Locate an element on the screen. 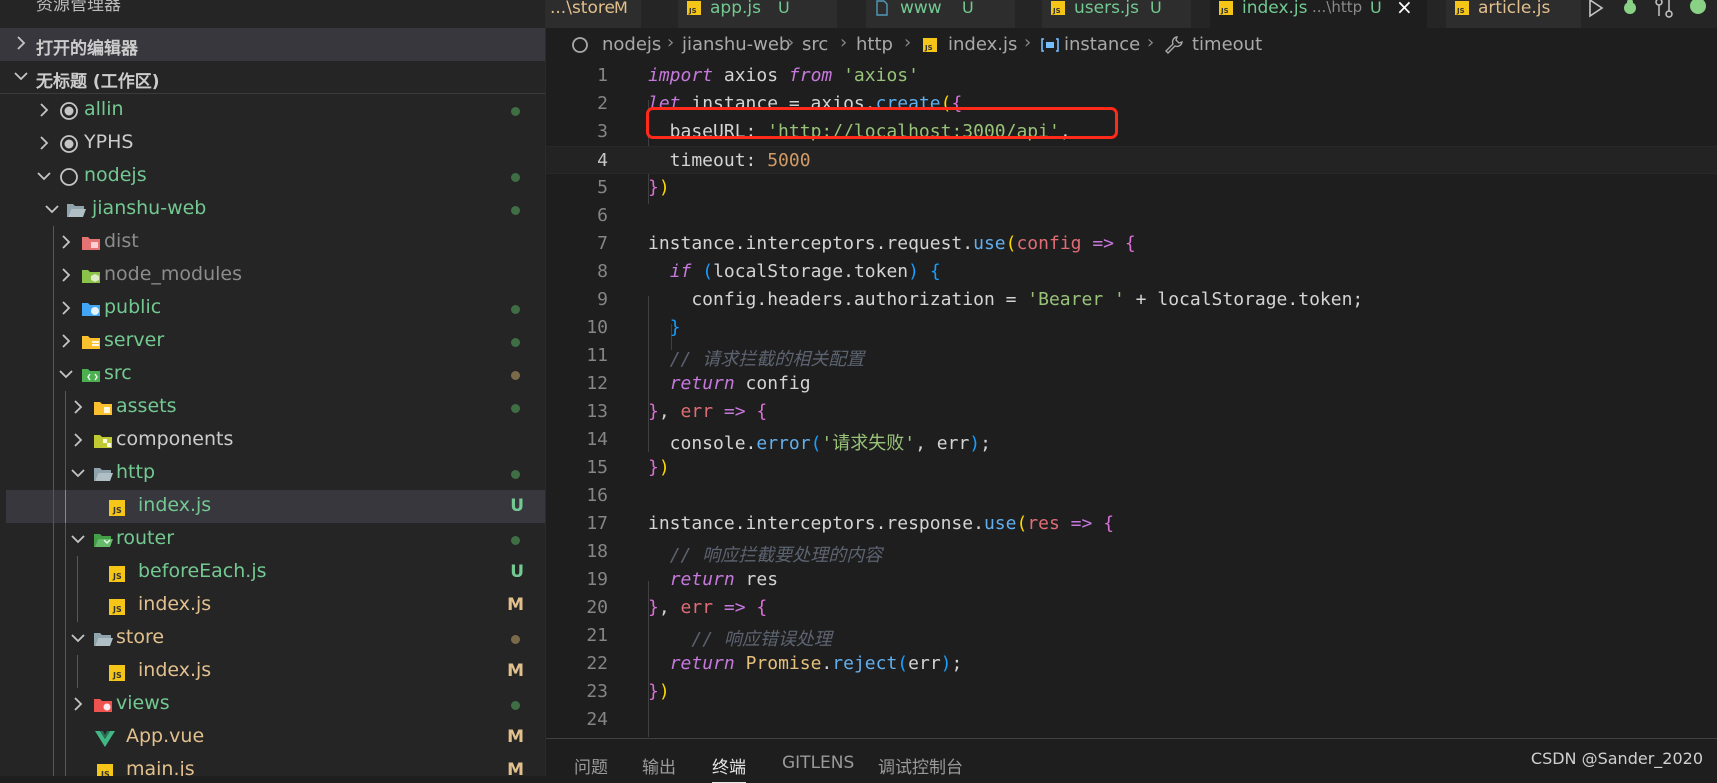 This screenshot has width=1717, height=783. tree-item-label: index.js is located at coordinates (175, 604).